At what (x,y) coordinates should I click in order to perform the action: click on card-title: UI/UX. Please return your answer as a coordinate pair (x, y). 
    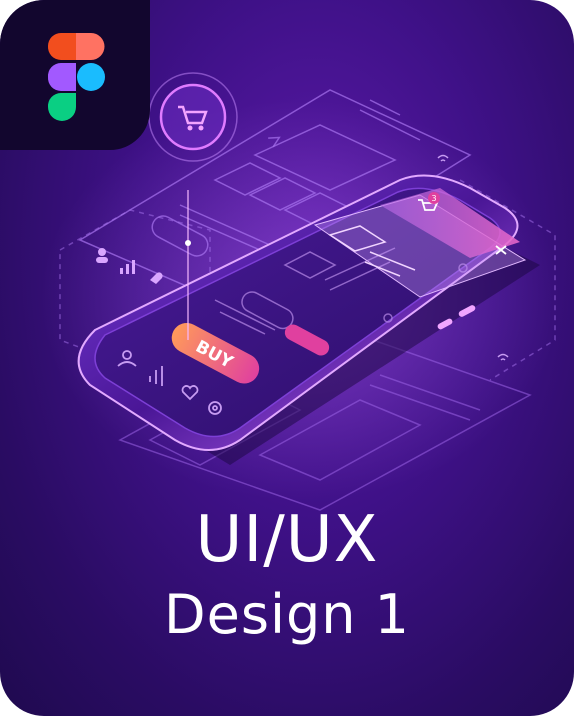
    Looking at the image, I should click on (287, 540).